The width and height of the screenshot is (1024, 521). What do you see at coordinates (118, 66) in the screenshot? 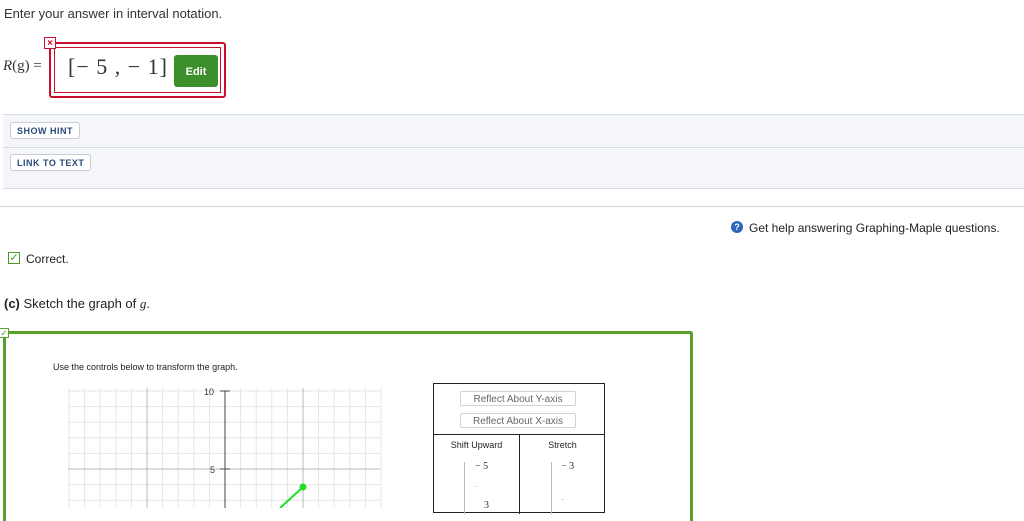
I see `answer-value: [− 5 , − 1]` at bounding box center [118, 66].